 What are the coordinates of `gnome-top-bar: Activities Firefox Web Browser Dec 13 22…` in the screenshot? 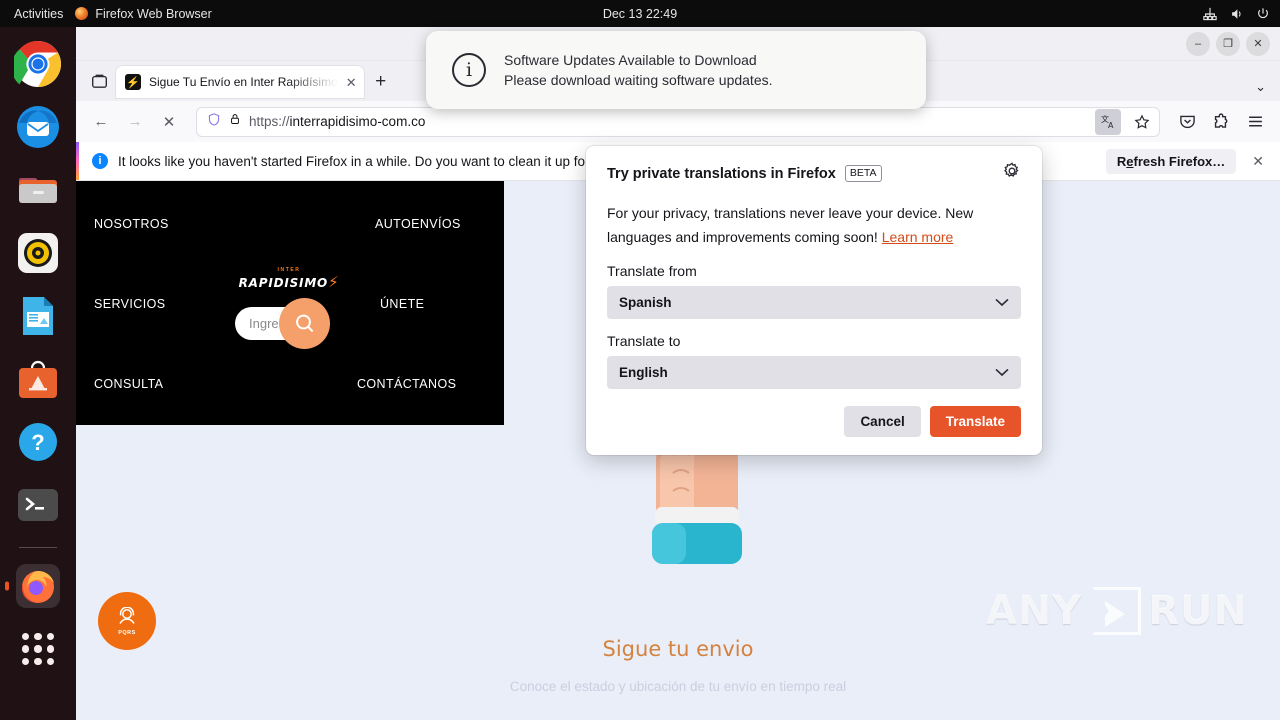 It's located at (640, 13).